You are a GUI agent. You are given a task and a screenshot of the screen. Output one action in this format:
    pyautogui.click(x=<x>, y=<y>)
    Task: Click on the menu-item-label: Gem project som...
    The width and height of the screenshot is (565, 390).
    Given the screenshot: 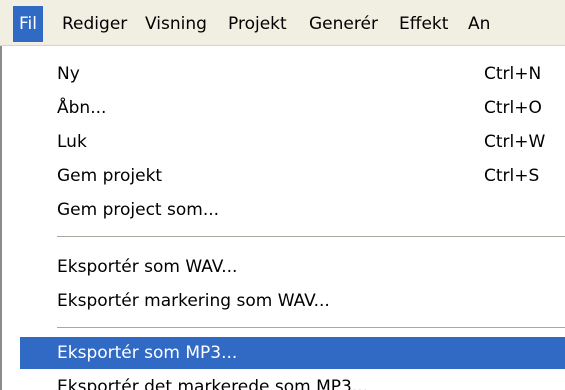 What is the action you would take?
    pyautogui.click(x=138, y=210)
    